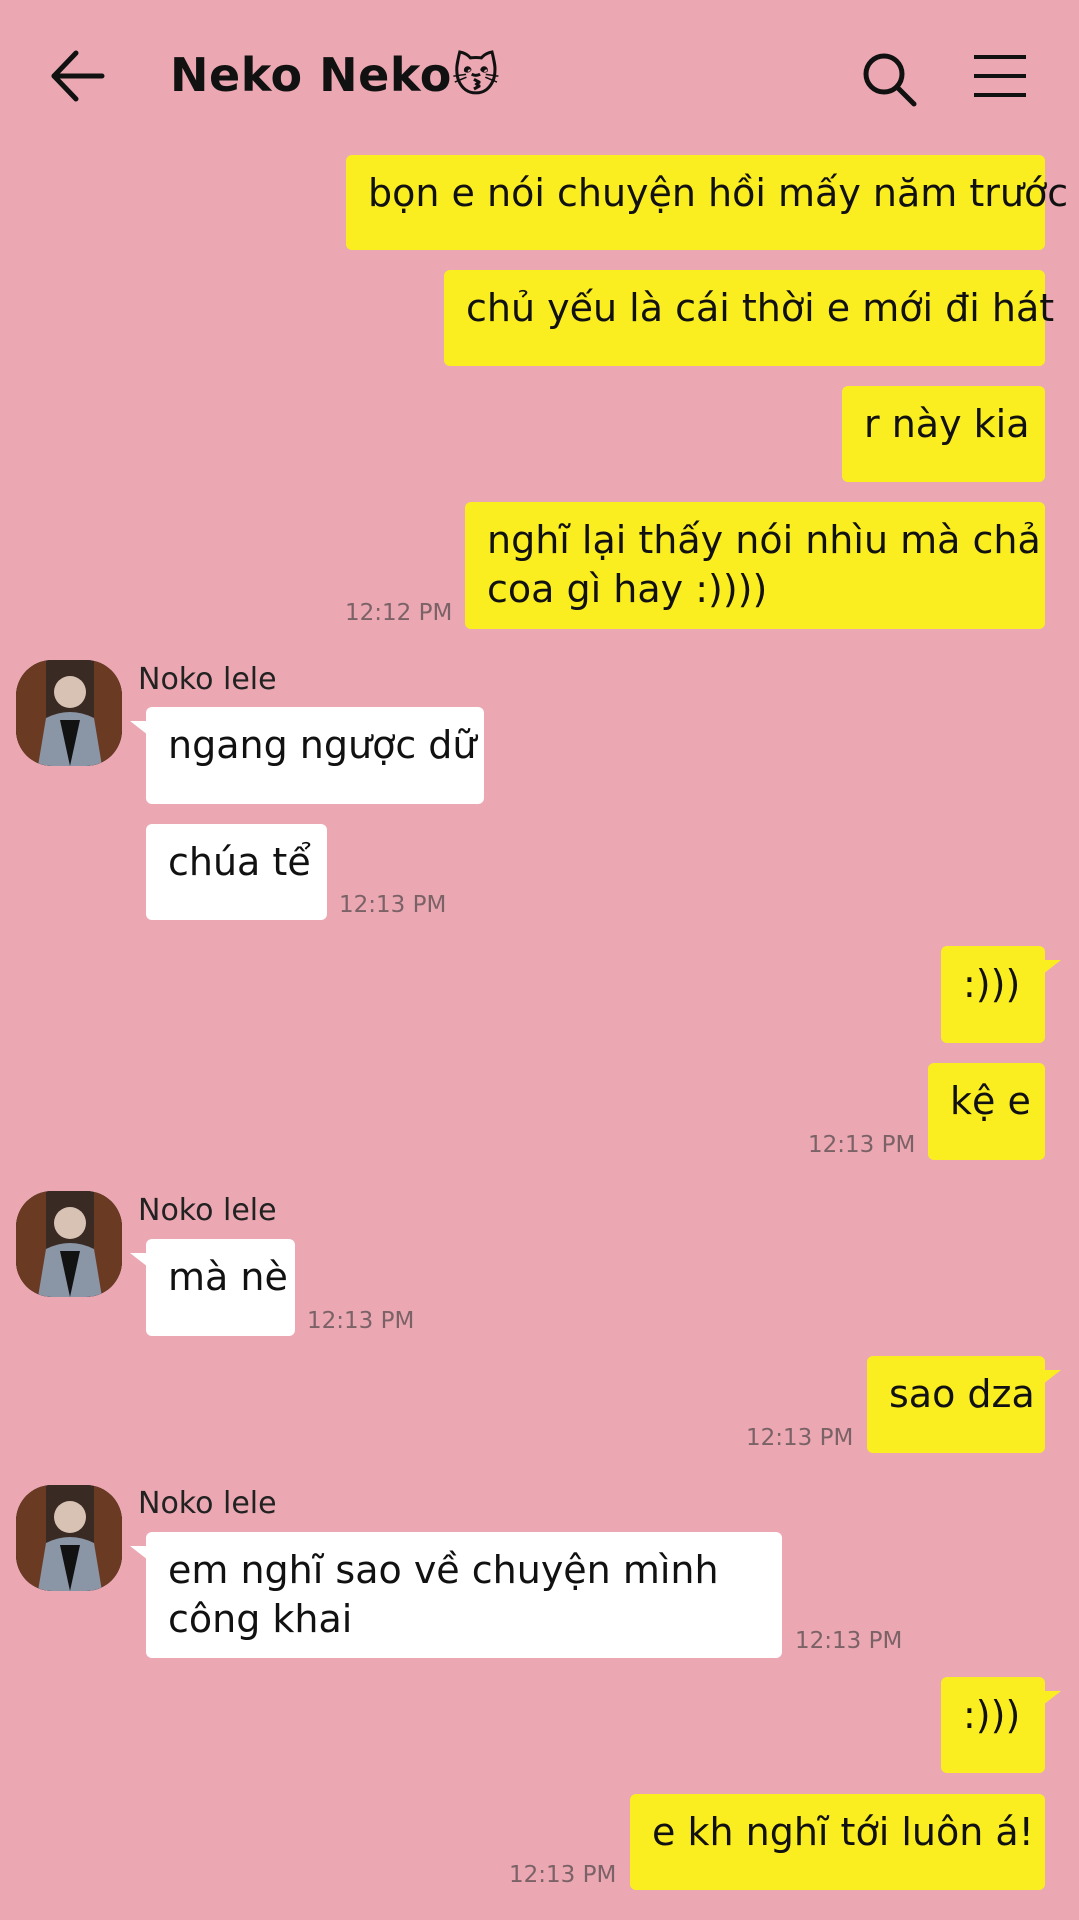  I want to click on chat-title: Neko Neko😽, so click(335, 75).